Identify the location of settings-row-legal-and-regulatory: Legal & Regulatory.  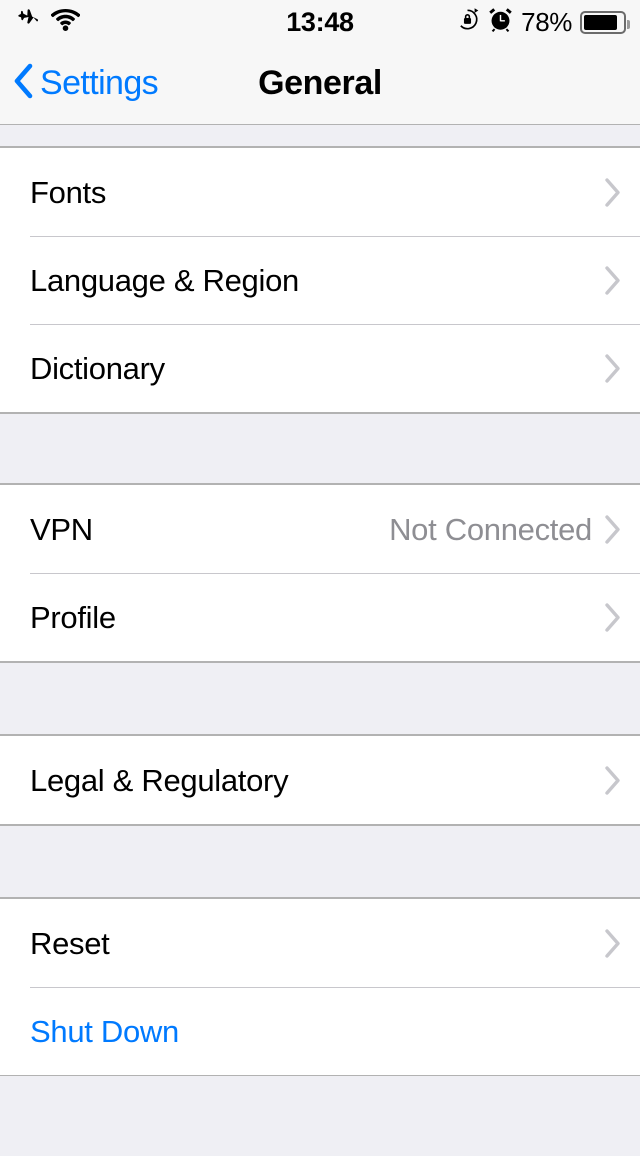
(320, 780).